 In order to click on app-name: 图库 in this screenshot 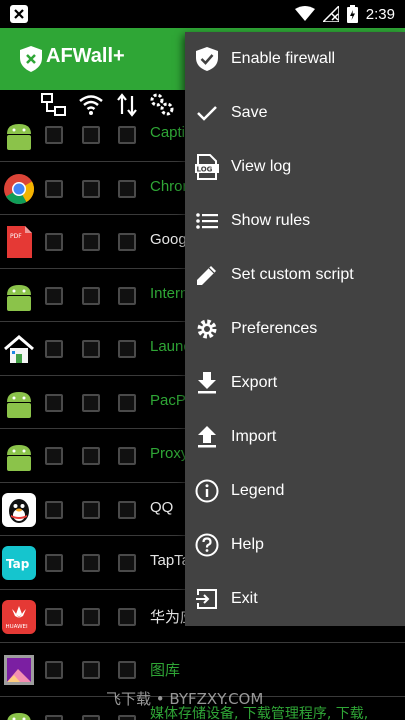, I will do `click(165, 670)`.